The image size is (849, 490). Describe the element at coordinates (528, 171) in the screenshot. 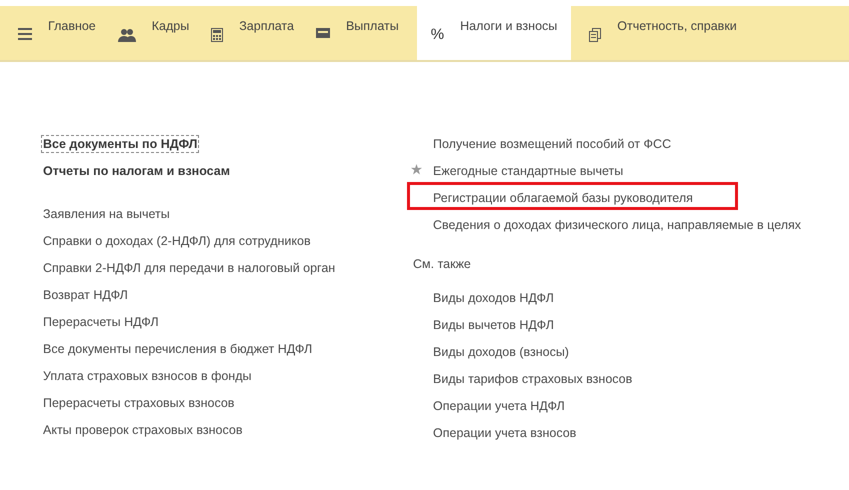

I see `menu-link: Ежегодные стандартные вычеты` at that location.